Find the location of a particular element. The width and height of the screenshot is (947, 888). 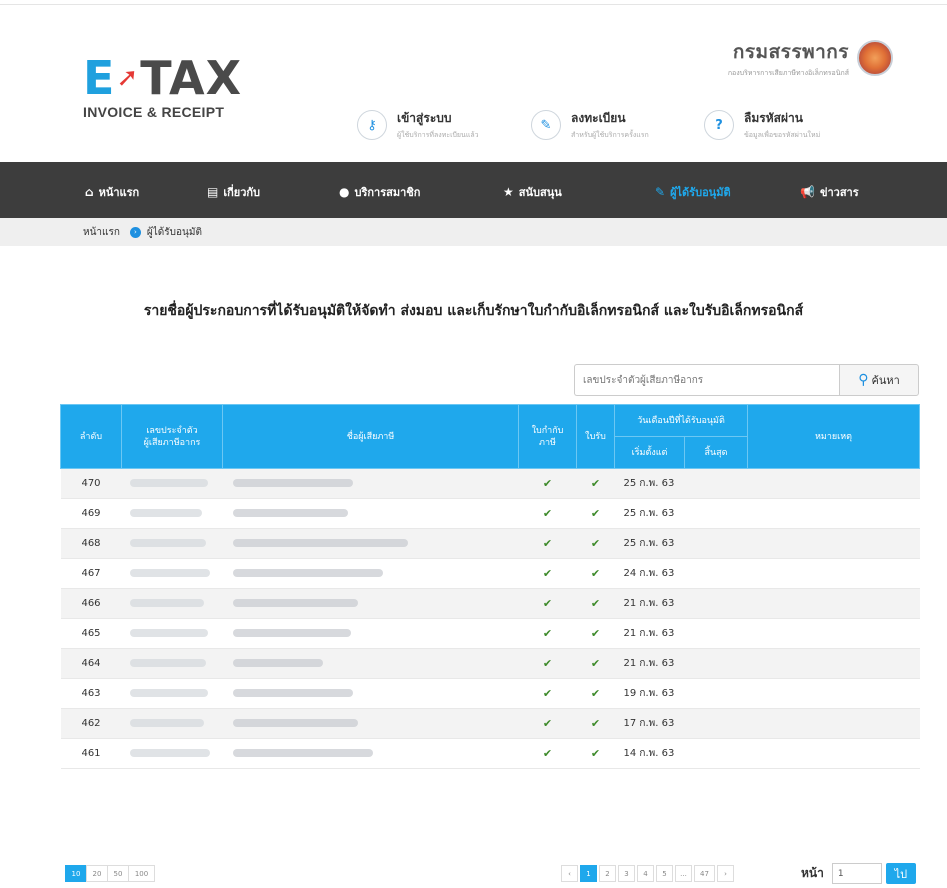

page-3-button: 3 is located at coordinates (626, 873).